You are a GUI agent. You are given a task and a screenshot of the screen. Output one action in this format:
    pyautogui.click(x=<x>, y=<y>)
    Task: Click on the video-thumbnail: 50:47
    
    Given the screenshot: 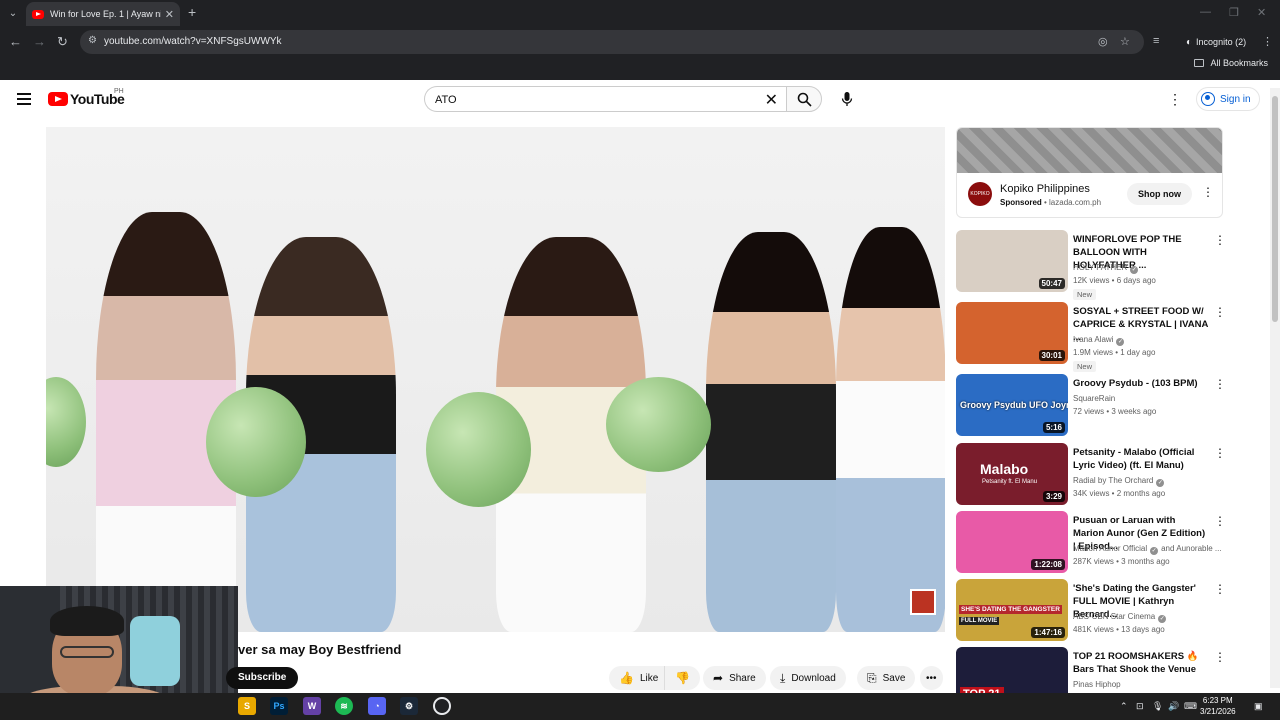 What is the action you would take?
    pyautogui.click(x=1012, y=261)
    